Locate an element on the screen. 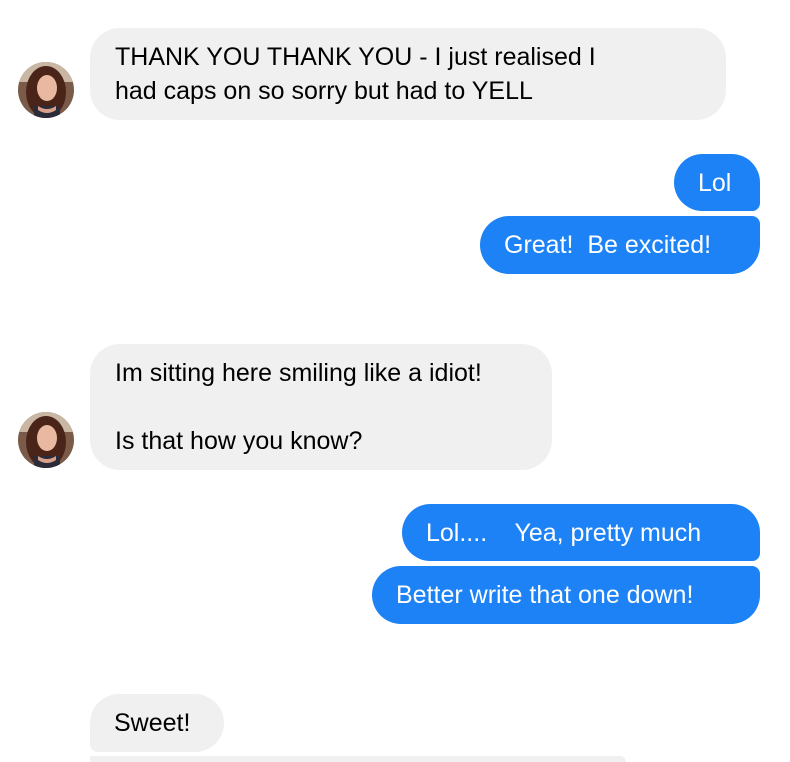  incoming-message-bubble-partial is located at coordinates (358, 759).